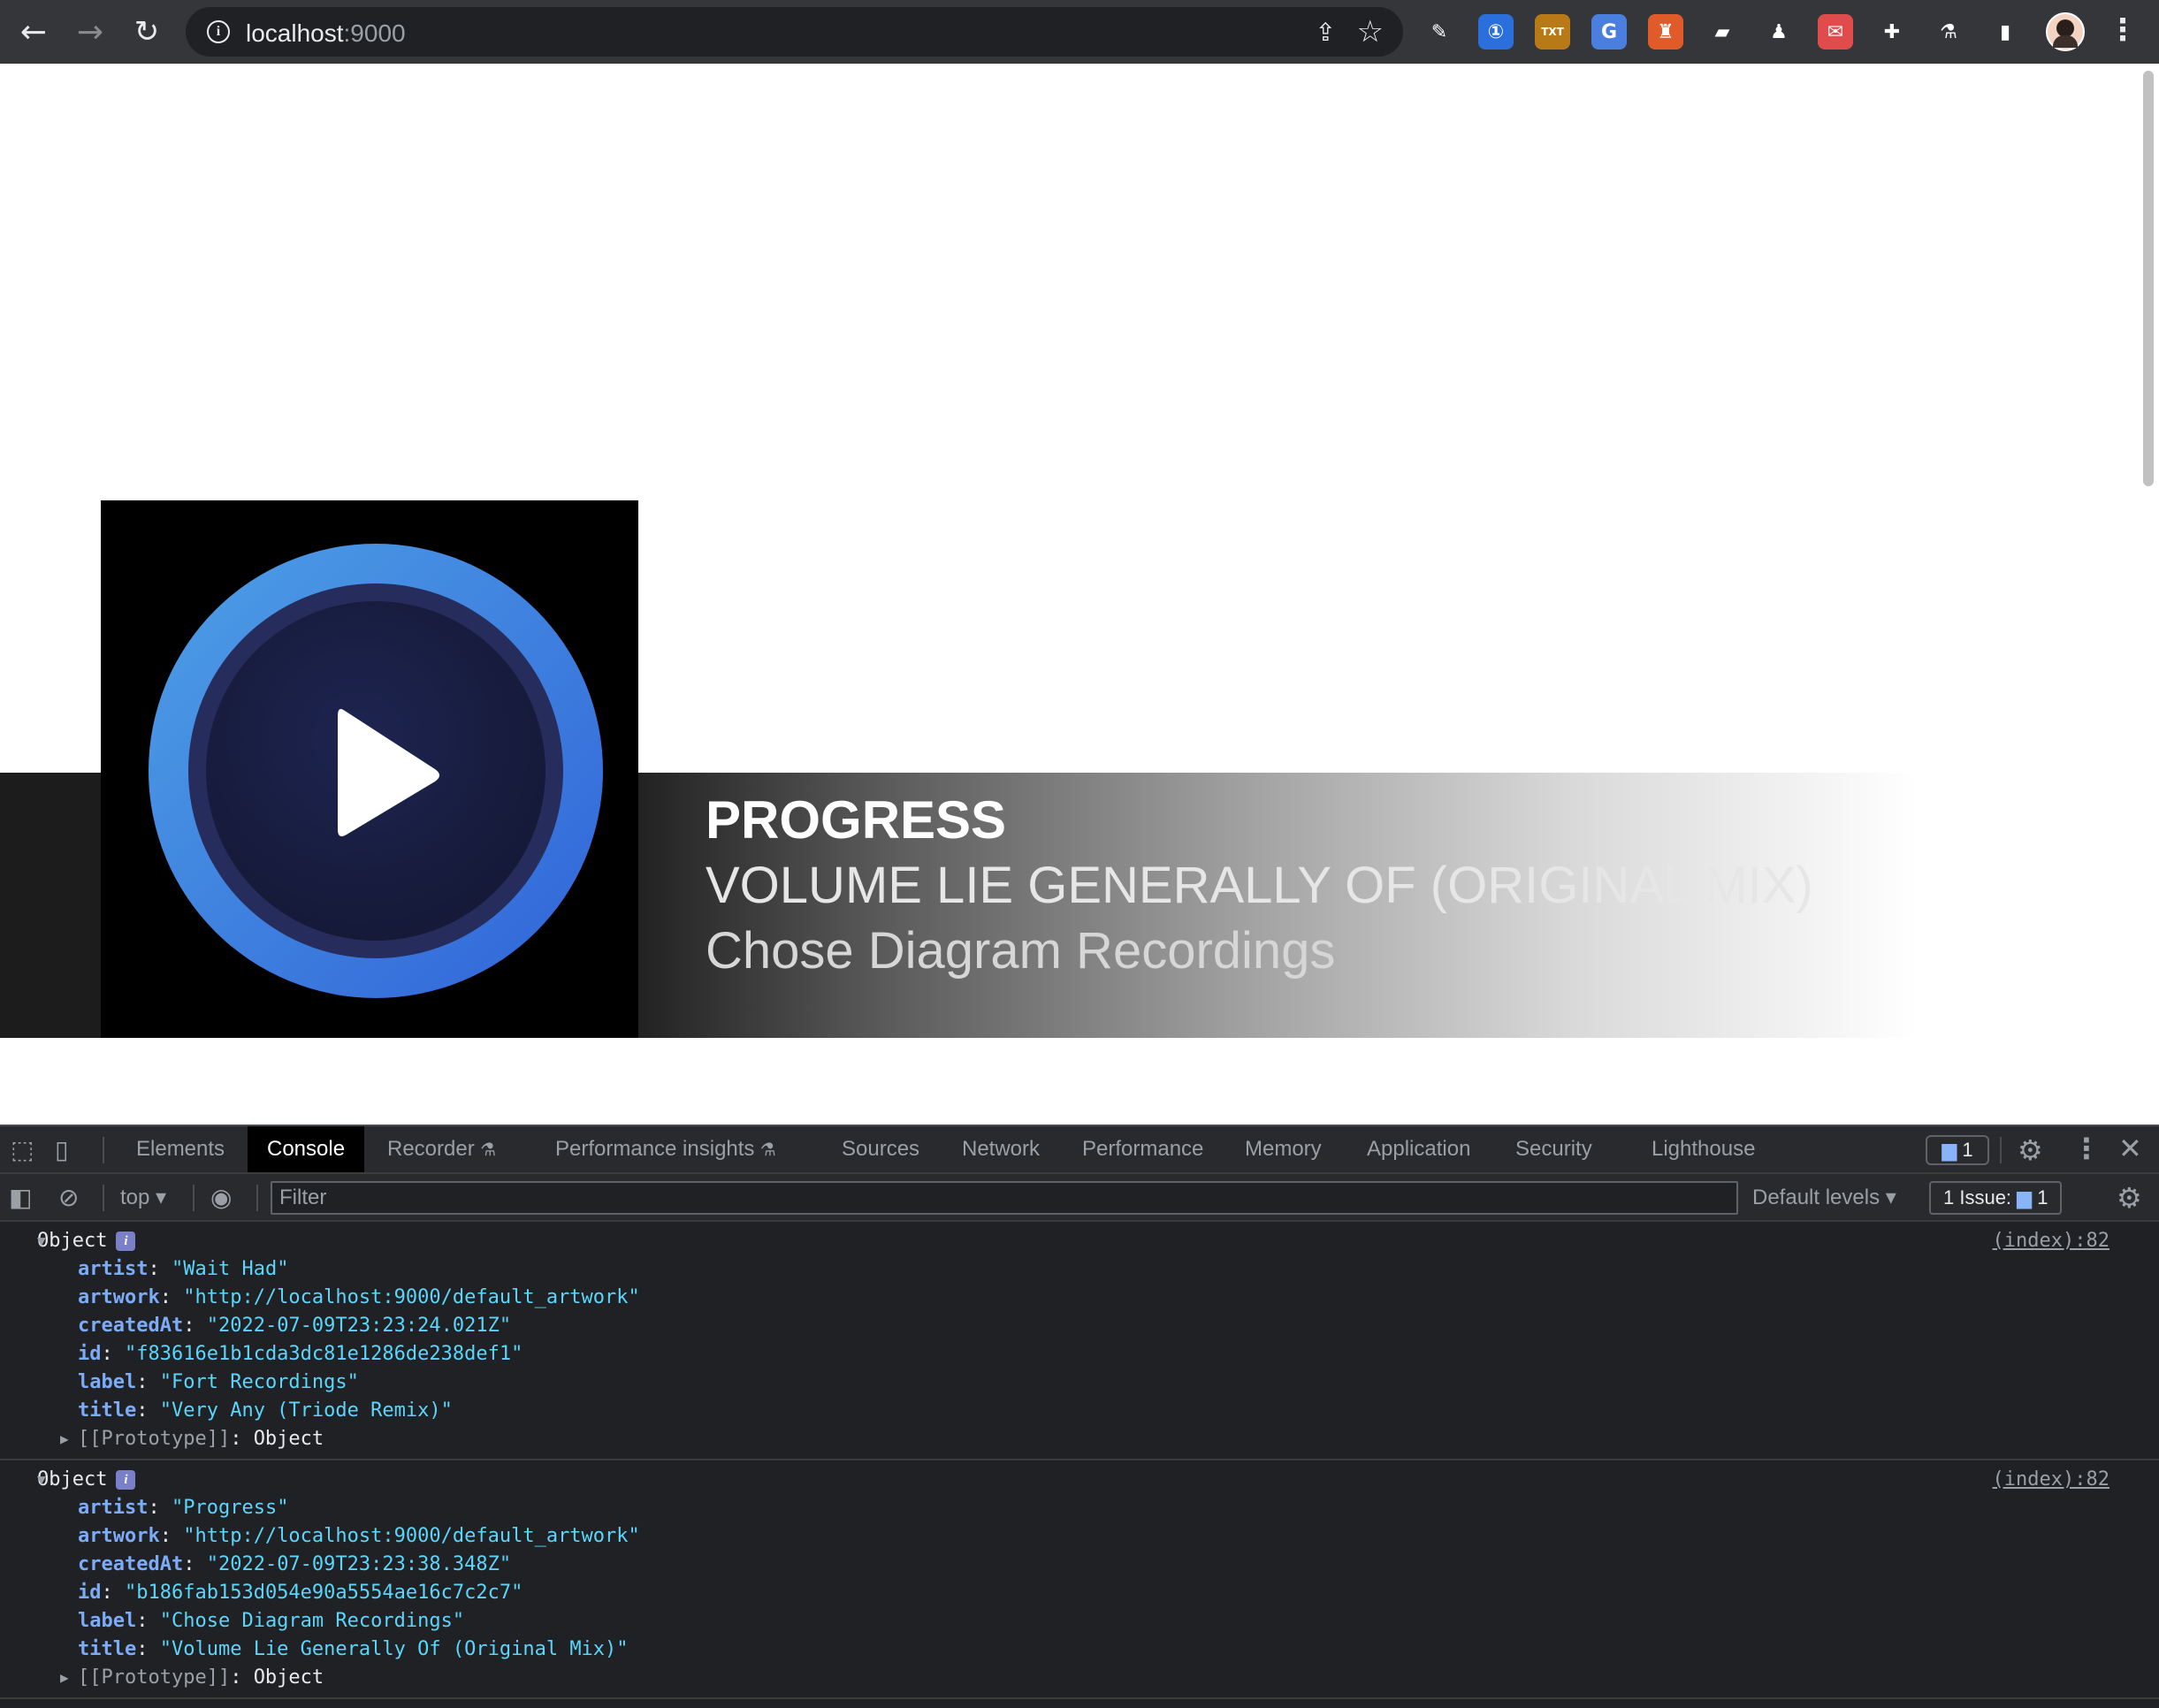 This screenshot has width=2159, height=1708. What do you see at coordinates (107, 1382) in the screenshot?
I see `property-key: label` at bounding box center [107, 1382].